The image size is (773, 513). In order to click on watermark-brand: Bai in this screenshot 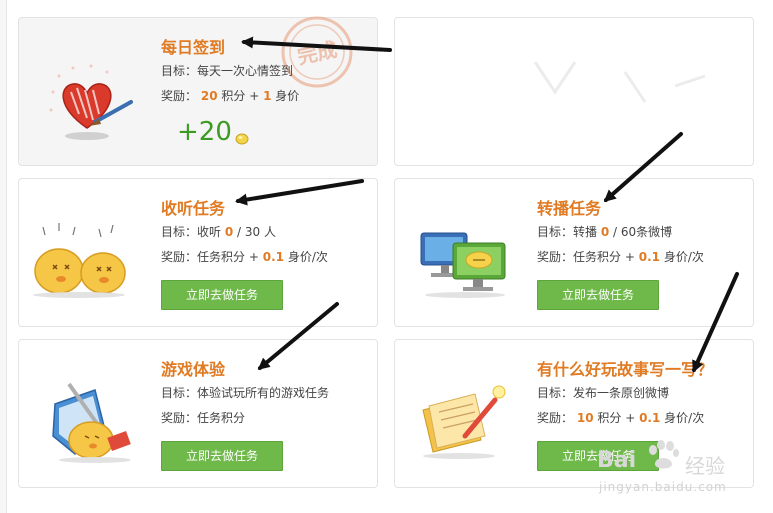, I will do `click(617, 460)`.